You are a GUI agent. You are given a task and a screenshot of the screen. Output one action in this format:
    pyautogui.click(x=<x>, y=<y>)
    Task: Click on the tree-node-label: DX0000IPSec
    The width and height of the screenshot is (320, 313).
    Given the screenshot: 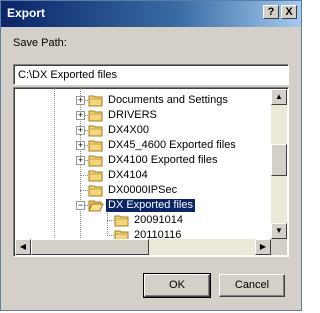 What is the action you would take?
    pyautogui.click(x=142, y=190)
    